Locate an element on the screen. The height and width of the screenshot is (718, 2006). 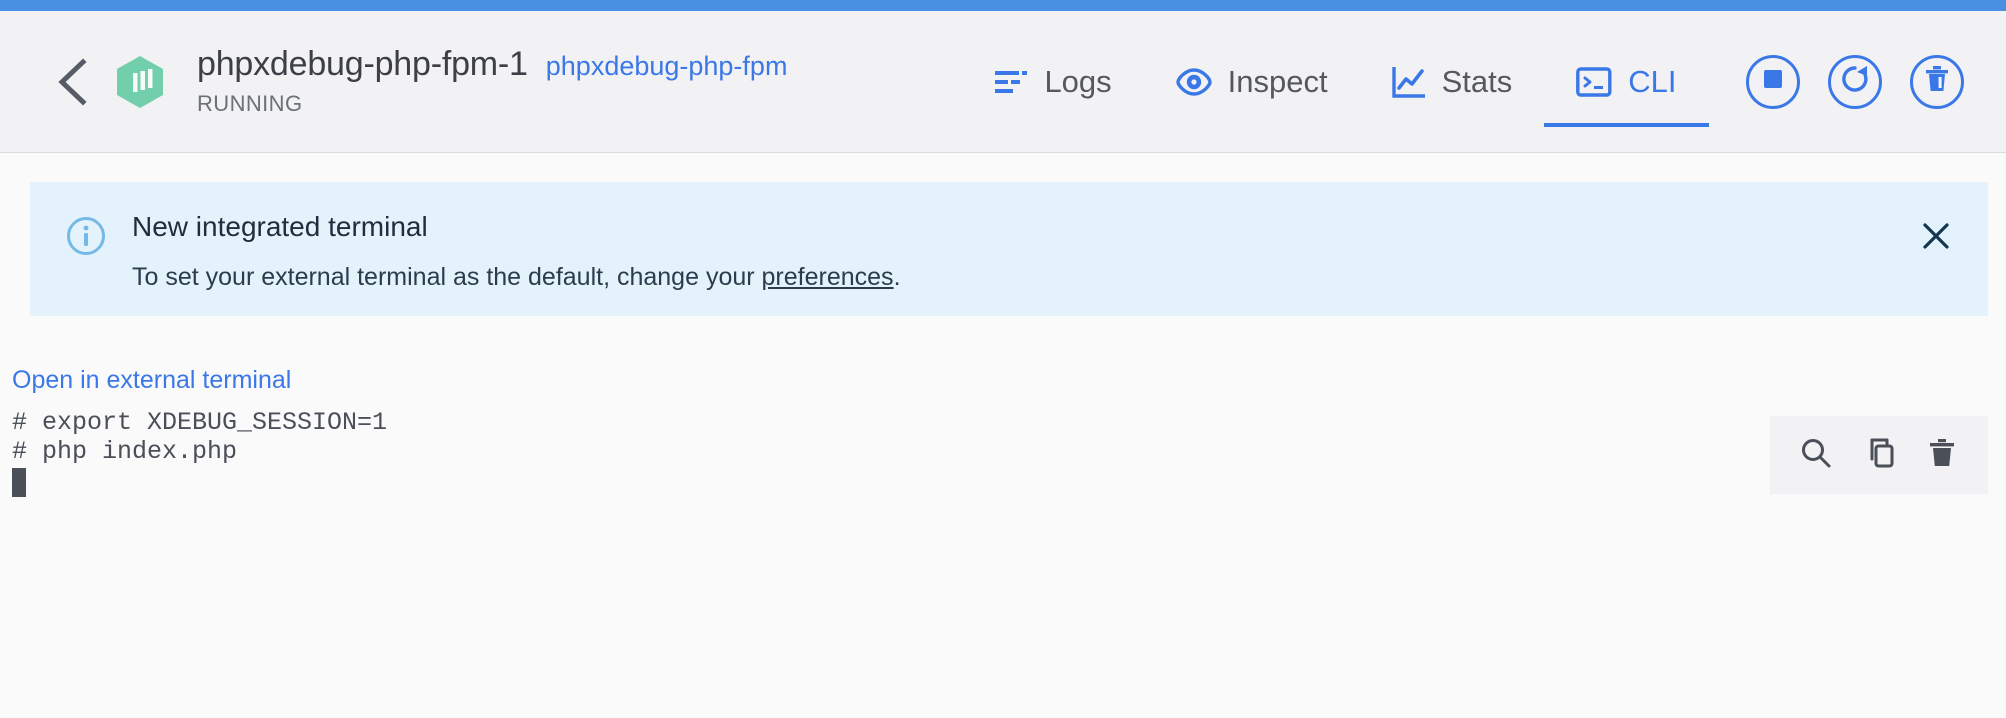
tab-cli: CLI is located at coordinates (1626, 82).